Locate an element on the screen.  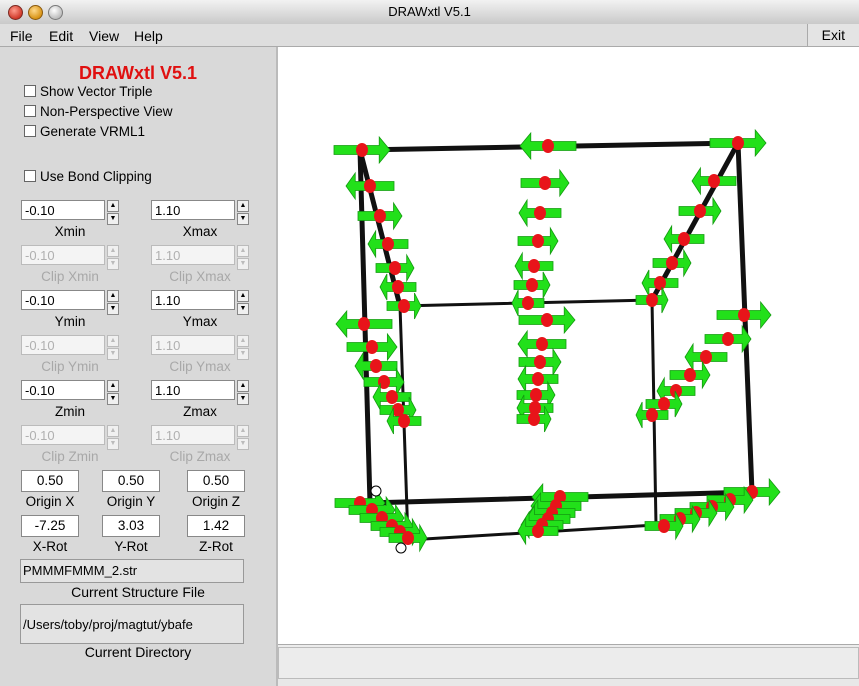
exit-button: Exit is located at coordinates (832, 35).